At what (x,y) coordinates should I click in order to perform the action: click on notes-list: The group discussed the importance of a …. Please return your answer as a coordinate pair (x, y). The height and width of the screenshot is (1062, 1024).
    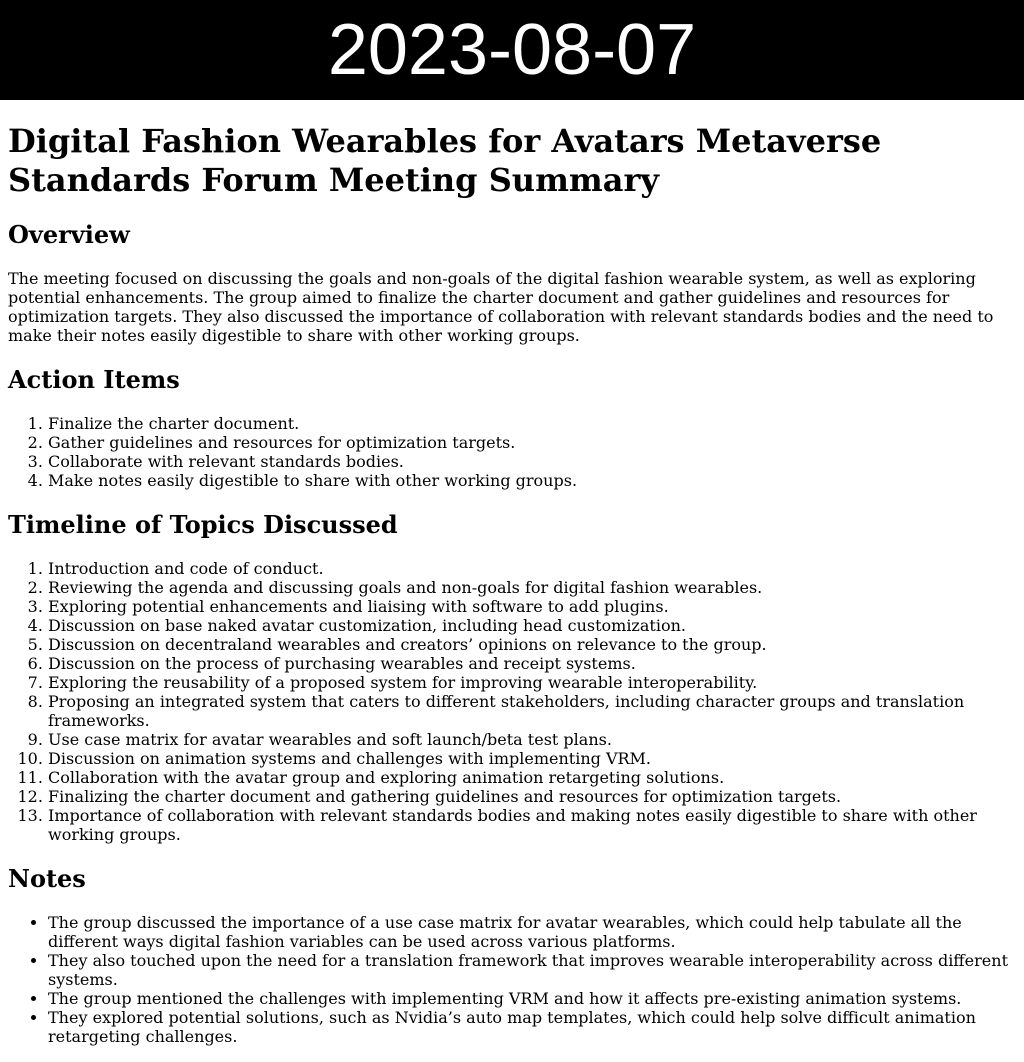
    Looking at the image, I should click on (512, 979).